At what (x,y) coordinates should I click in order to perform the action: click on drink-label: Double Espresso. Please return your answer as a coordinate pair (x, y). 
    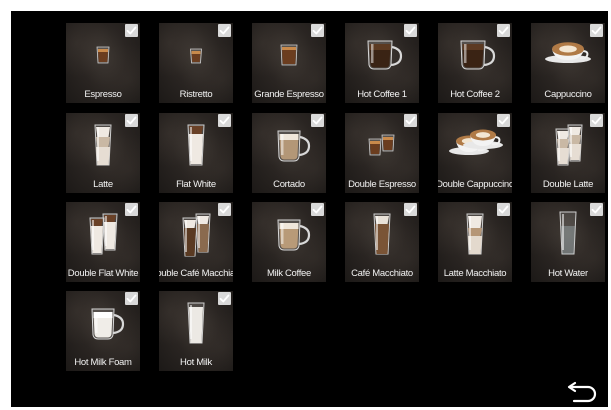
    Looking at the image, I should click on (382, 184).